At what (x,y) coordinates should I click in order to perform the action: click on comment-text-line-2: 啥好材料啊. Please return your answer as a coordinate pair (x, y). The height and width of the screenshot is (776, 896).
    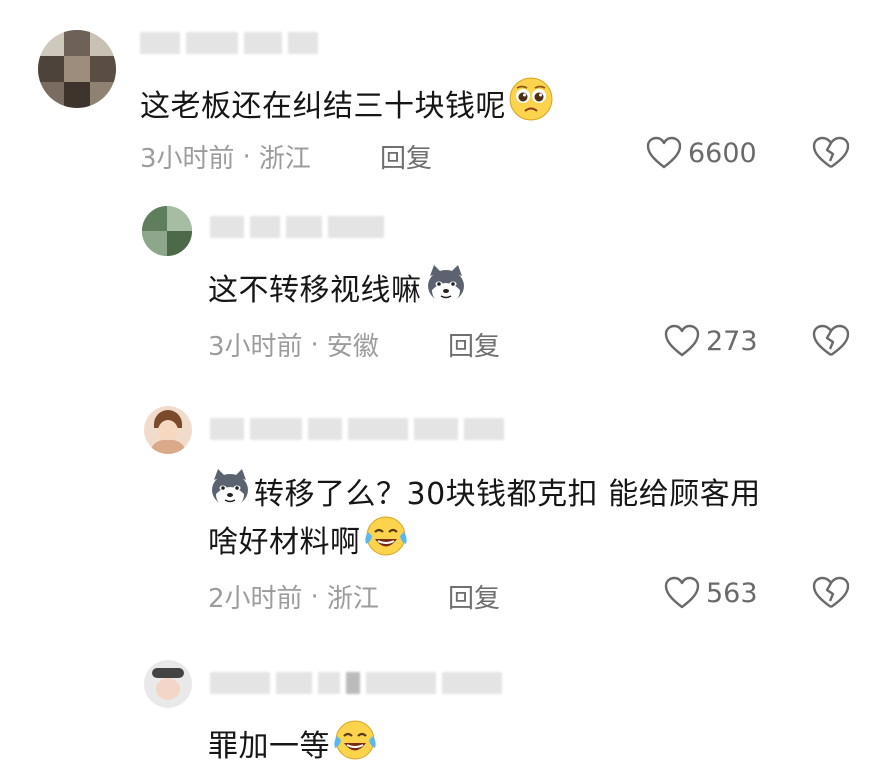
    Looking at the image, I should click on (308, 543).